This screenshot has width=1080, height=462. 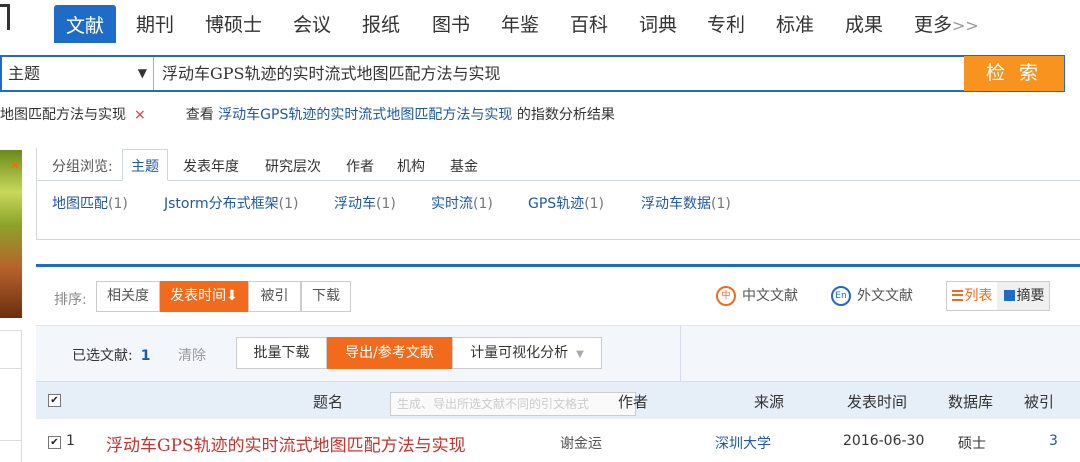 I want to click on sort-cited-button: 被引, so click(x=274, y=296).